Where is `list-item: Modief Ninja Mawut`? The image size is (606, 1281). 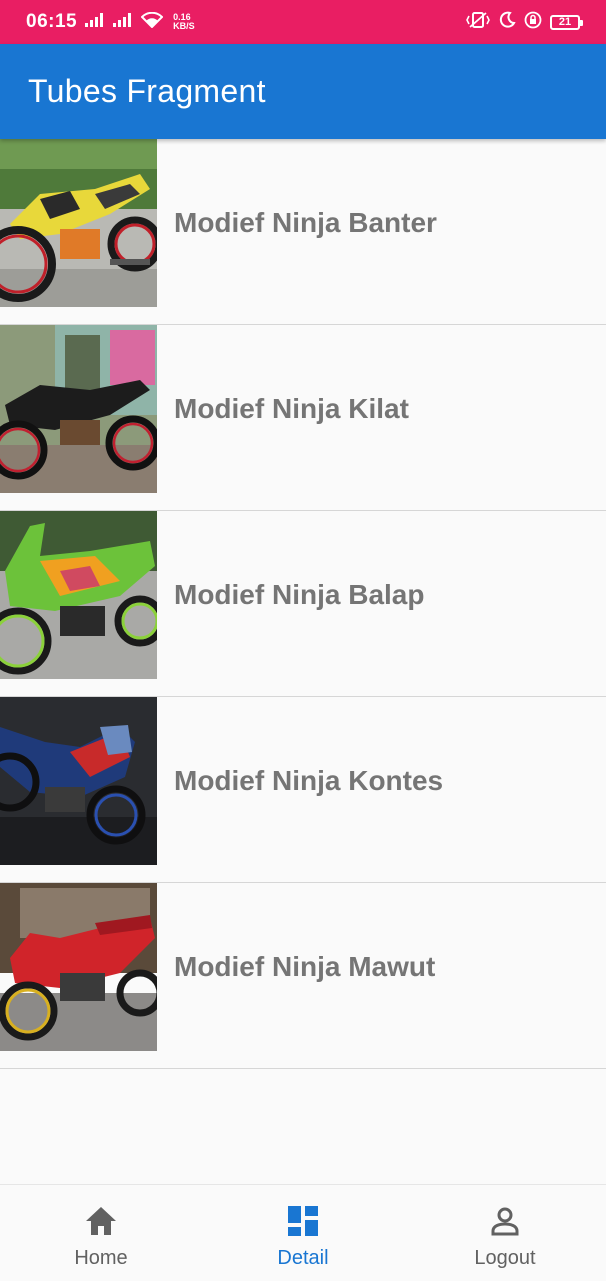 list-item: Modief Ninja Mawut is located at coordinates (303, 976).